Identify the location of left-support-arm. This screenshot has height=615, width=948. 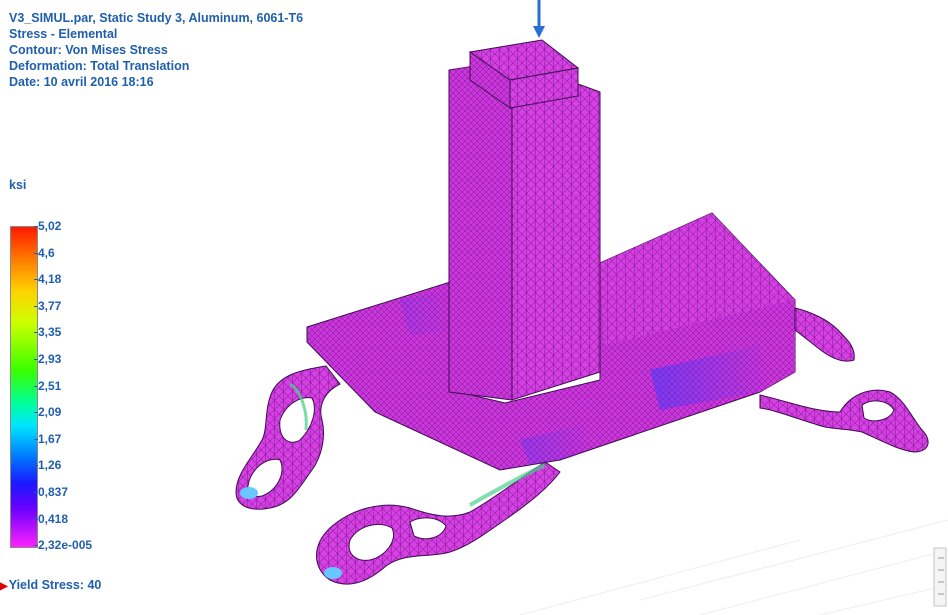
(288, 437).